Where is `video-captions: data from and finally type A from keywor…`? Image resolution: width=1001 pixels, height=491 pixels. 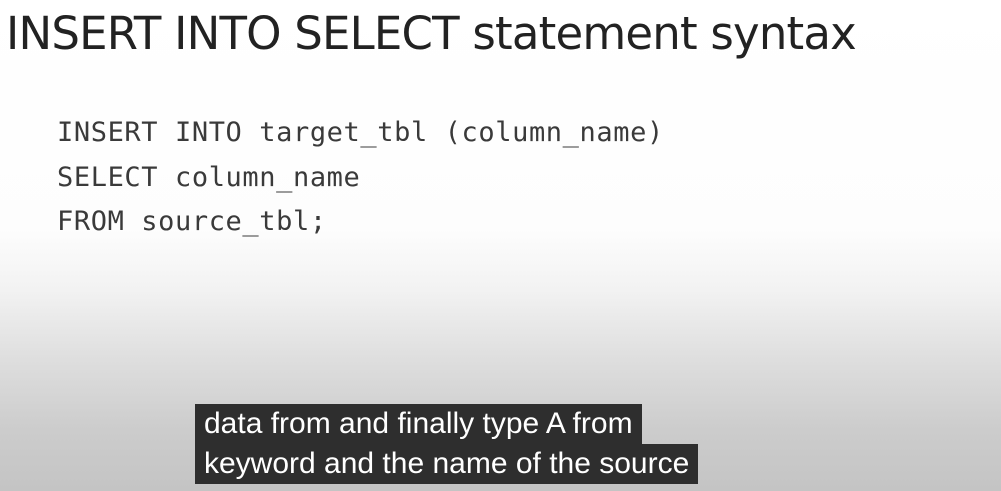 video-captions: data from and finally type A from keywor… is located at coordinates (447, 444).